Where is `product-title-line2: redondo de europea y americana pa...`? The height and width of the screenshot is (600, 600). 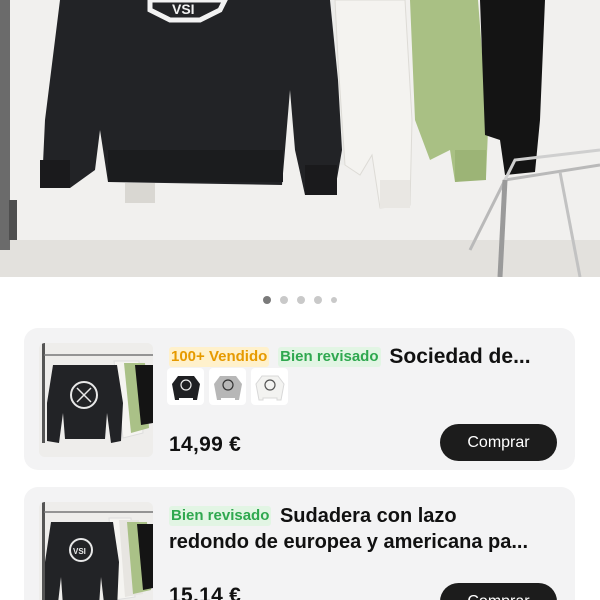 product-title-line2: redondo de europea y americana pa... is located at coordinates (363, 542).